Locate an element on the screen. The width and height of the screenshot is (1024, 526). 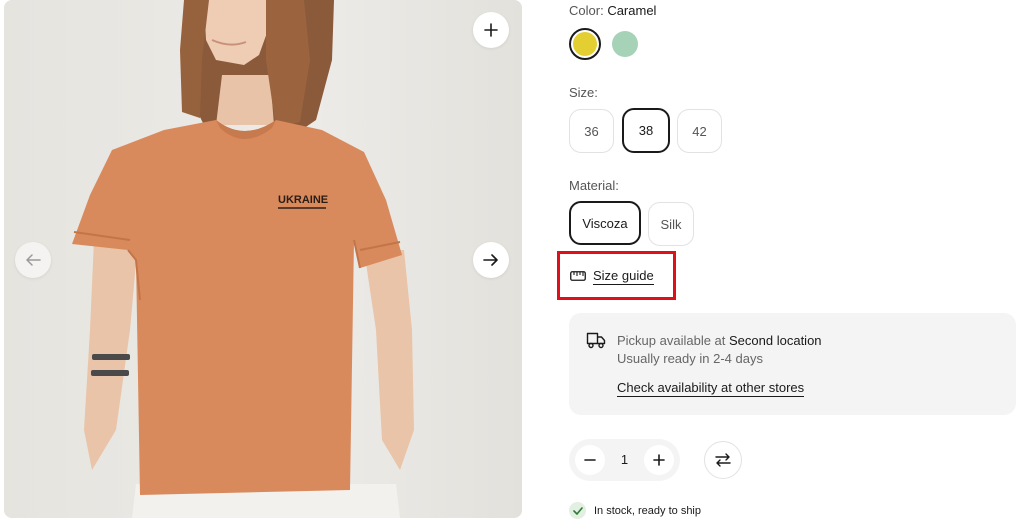
pickup-location-text: Pickup available at Second location is located at coordinates (719, 340).